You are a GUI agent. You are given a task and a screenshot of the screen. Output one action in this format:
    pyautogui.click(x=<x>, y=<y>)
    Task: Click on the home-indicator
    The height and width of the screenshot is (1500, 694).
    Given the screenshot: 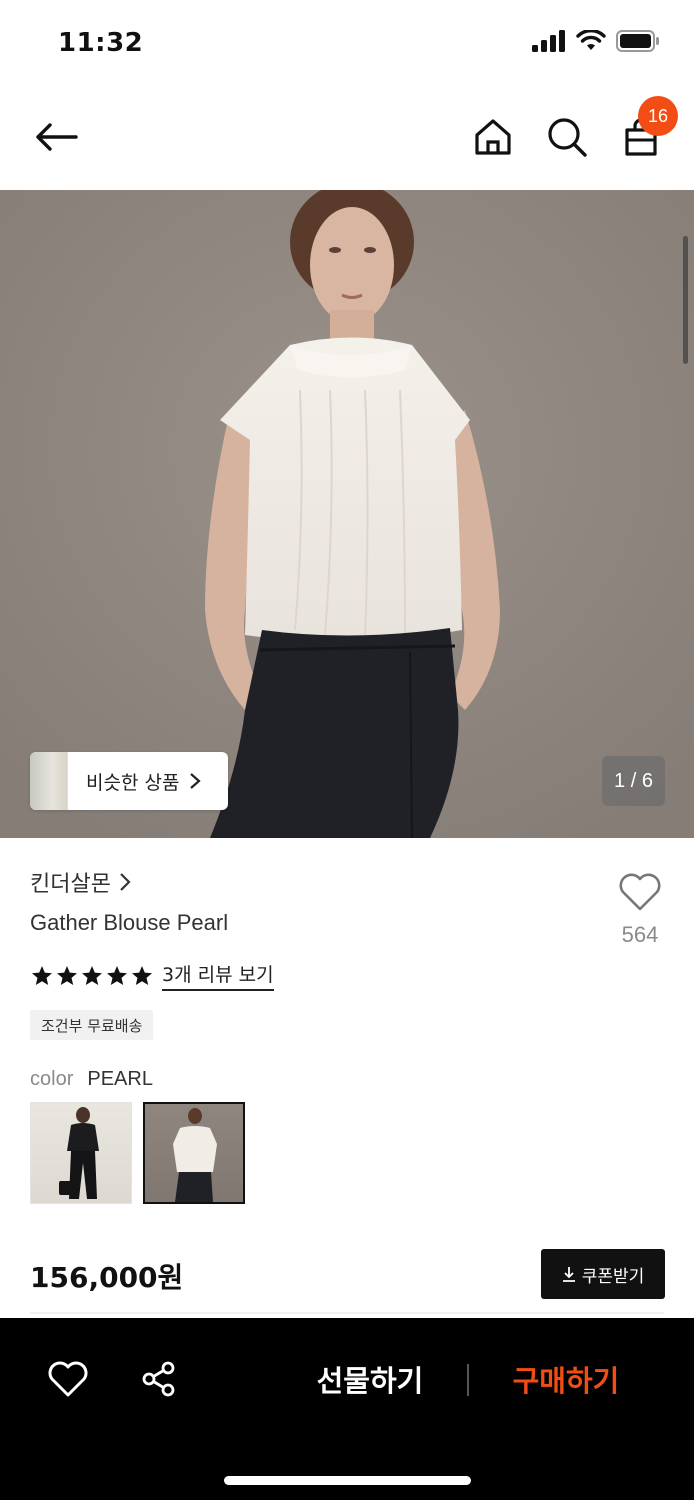 What is the action you would take?
    pyautogui.click(x=347, y=1480)
    